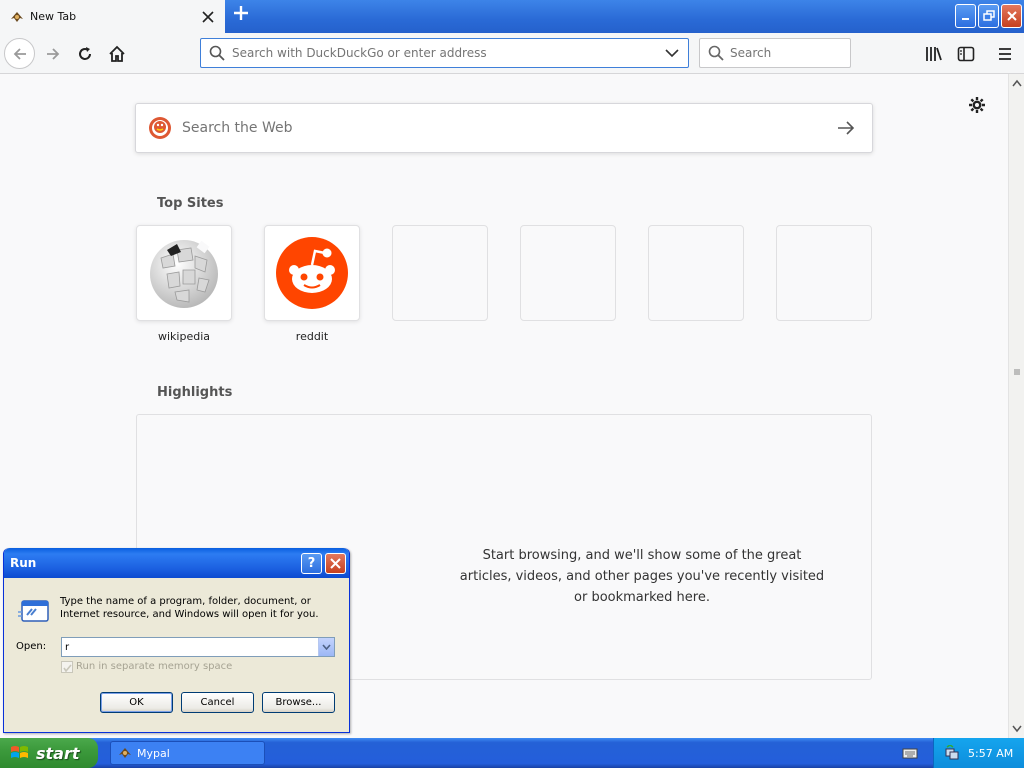 Image resolution: width=1024 pixels, height=768 pixels. I want to click on back-button, so click(19, 53).